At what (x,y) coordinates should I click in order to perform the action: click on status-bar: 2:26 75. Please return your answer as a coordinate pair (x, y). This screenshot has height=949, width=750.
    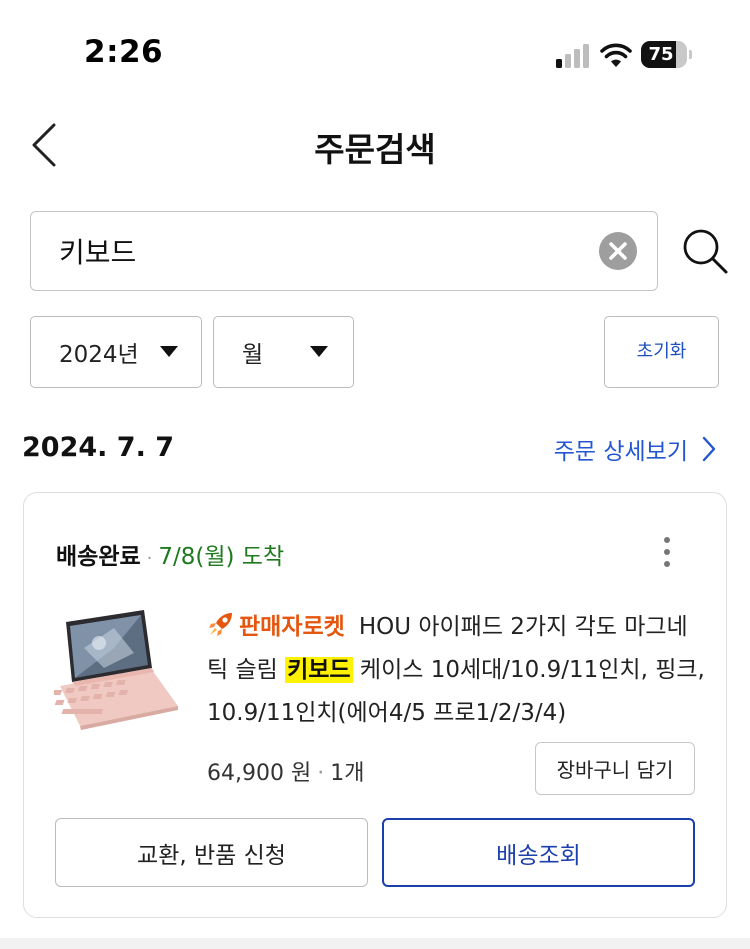
    Looking at the image, I should click on (375, 50).